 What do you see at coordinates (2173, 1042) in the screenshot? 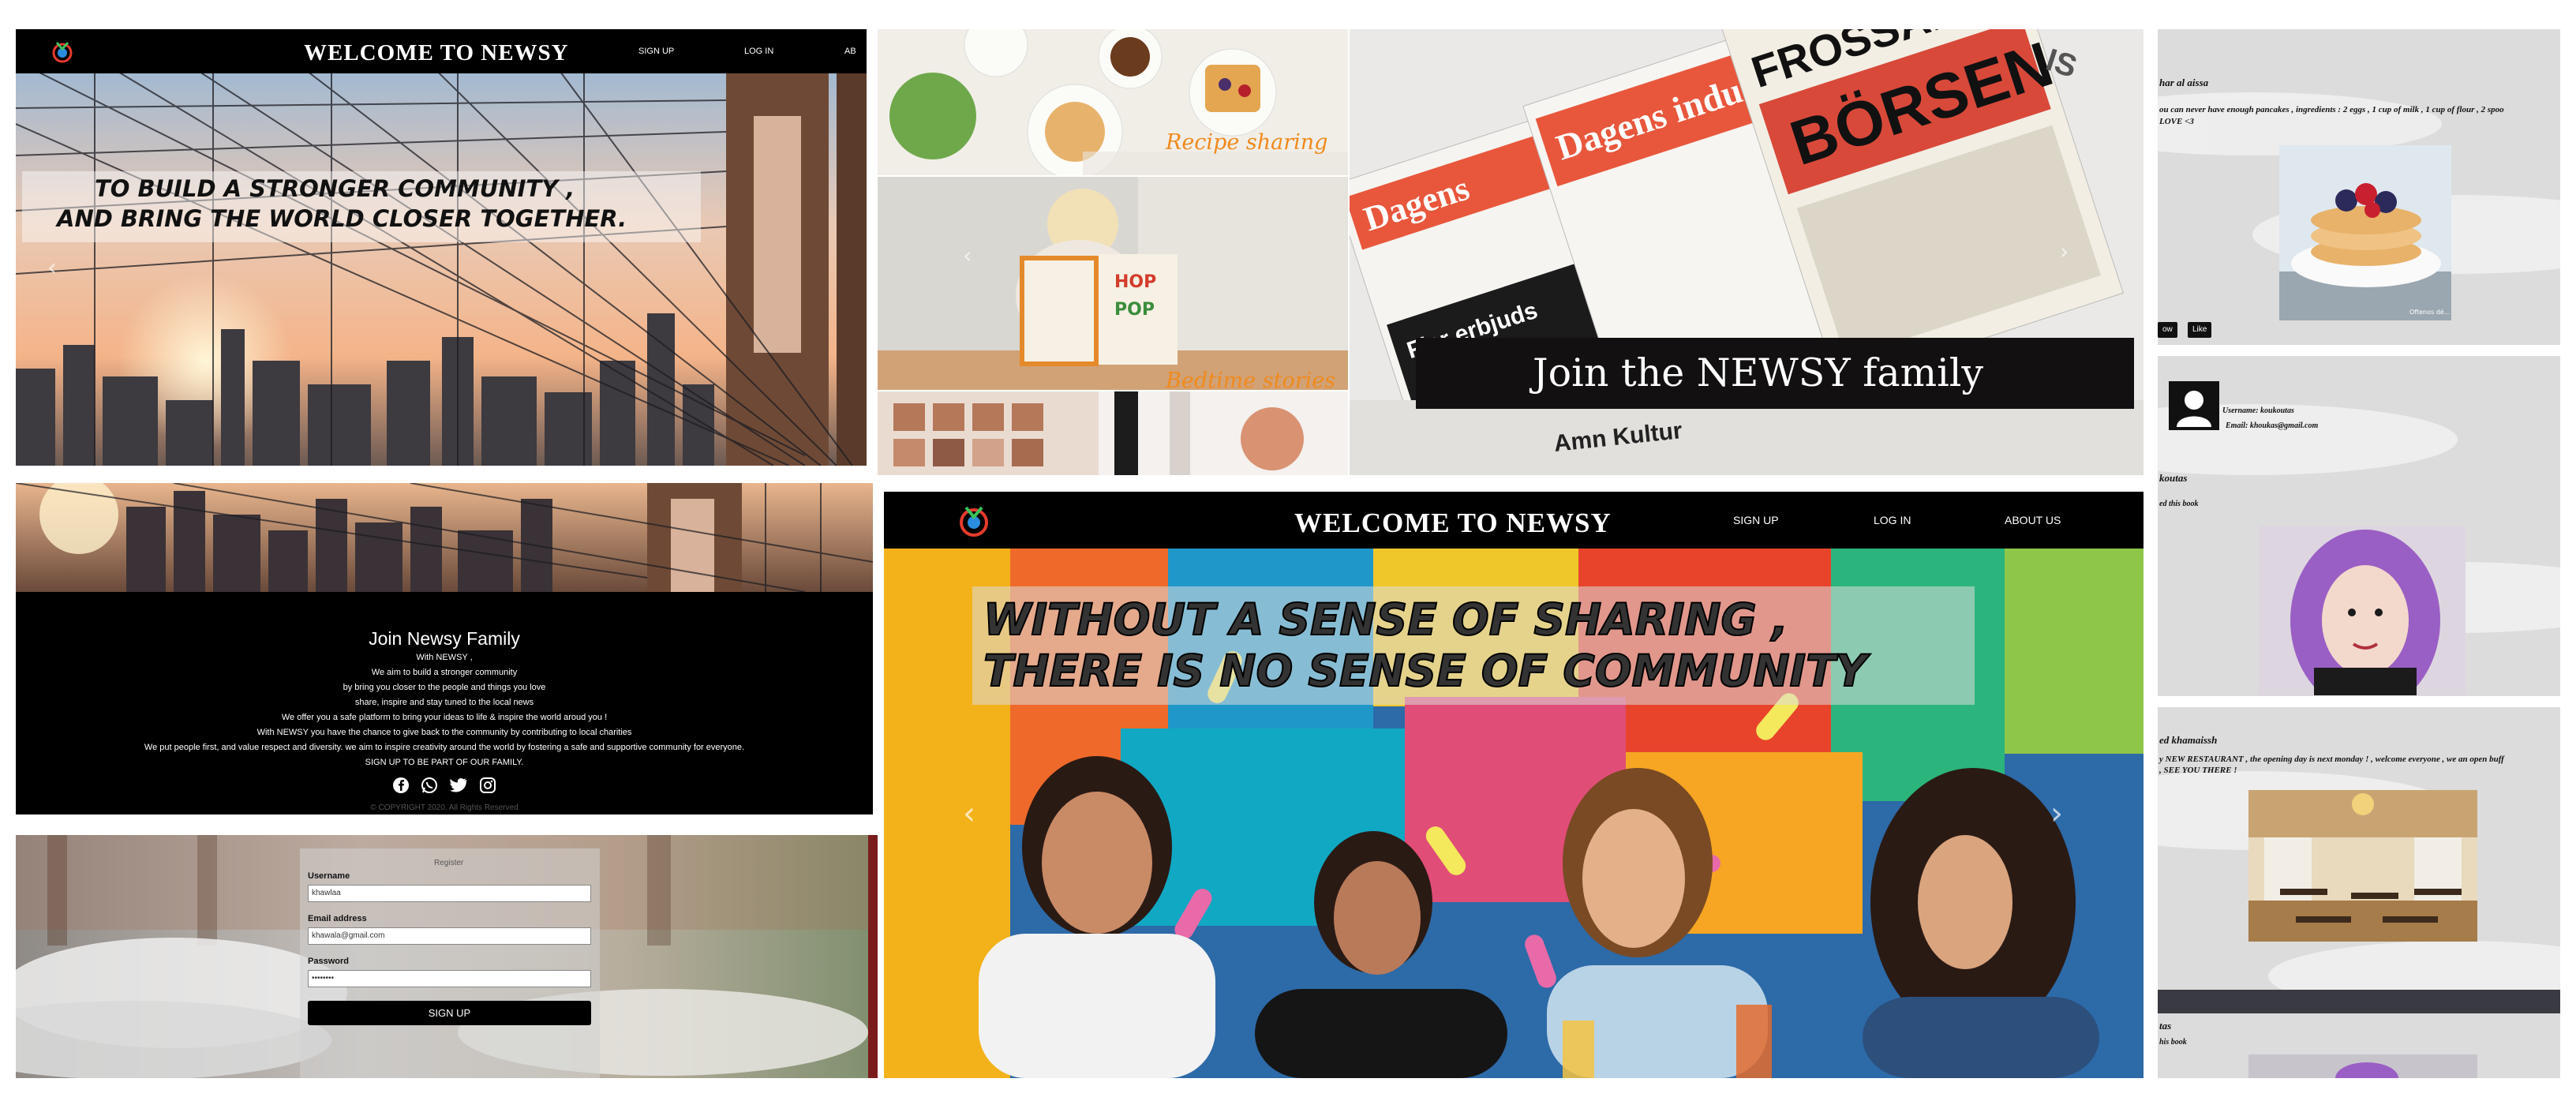
I see `post-text: his book` at bounding box center [2173, 1042].